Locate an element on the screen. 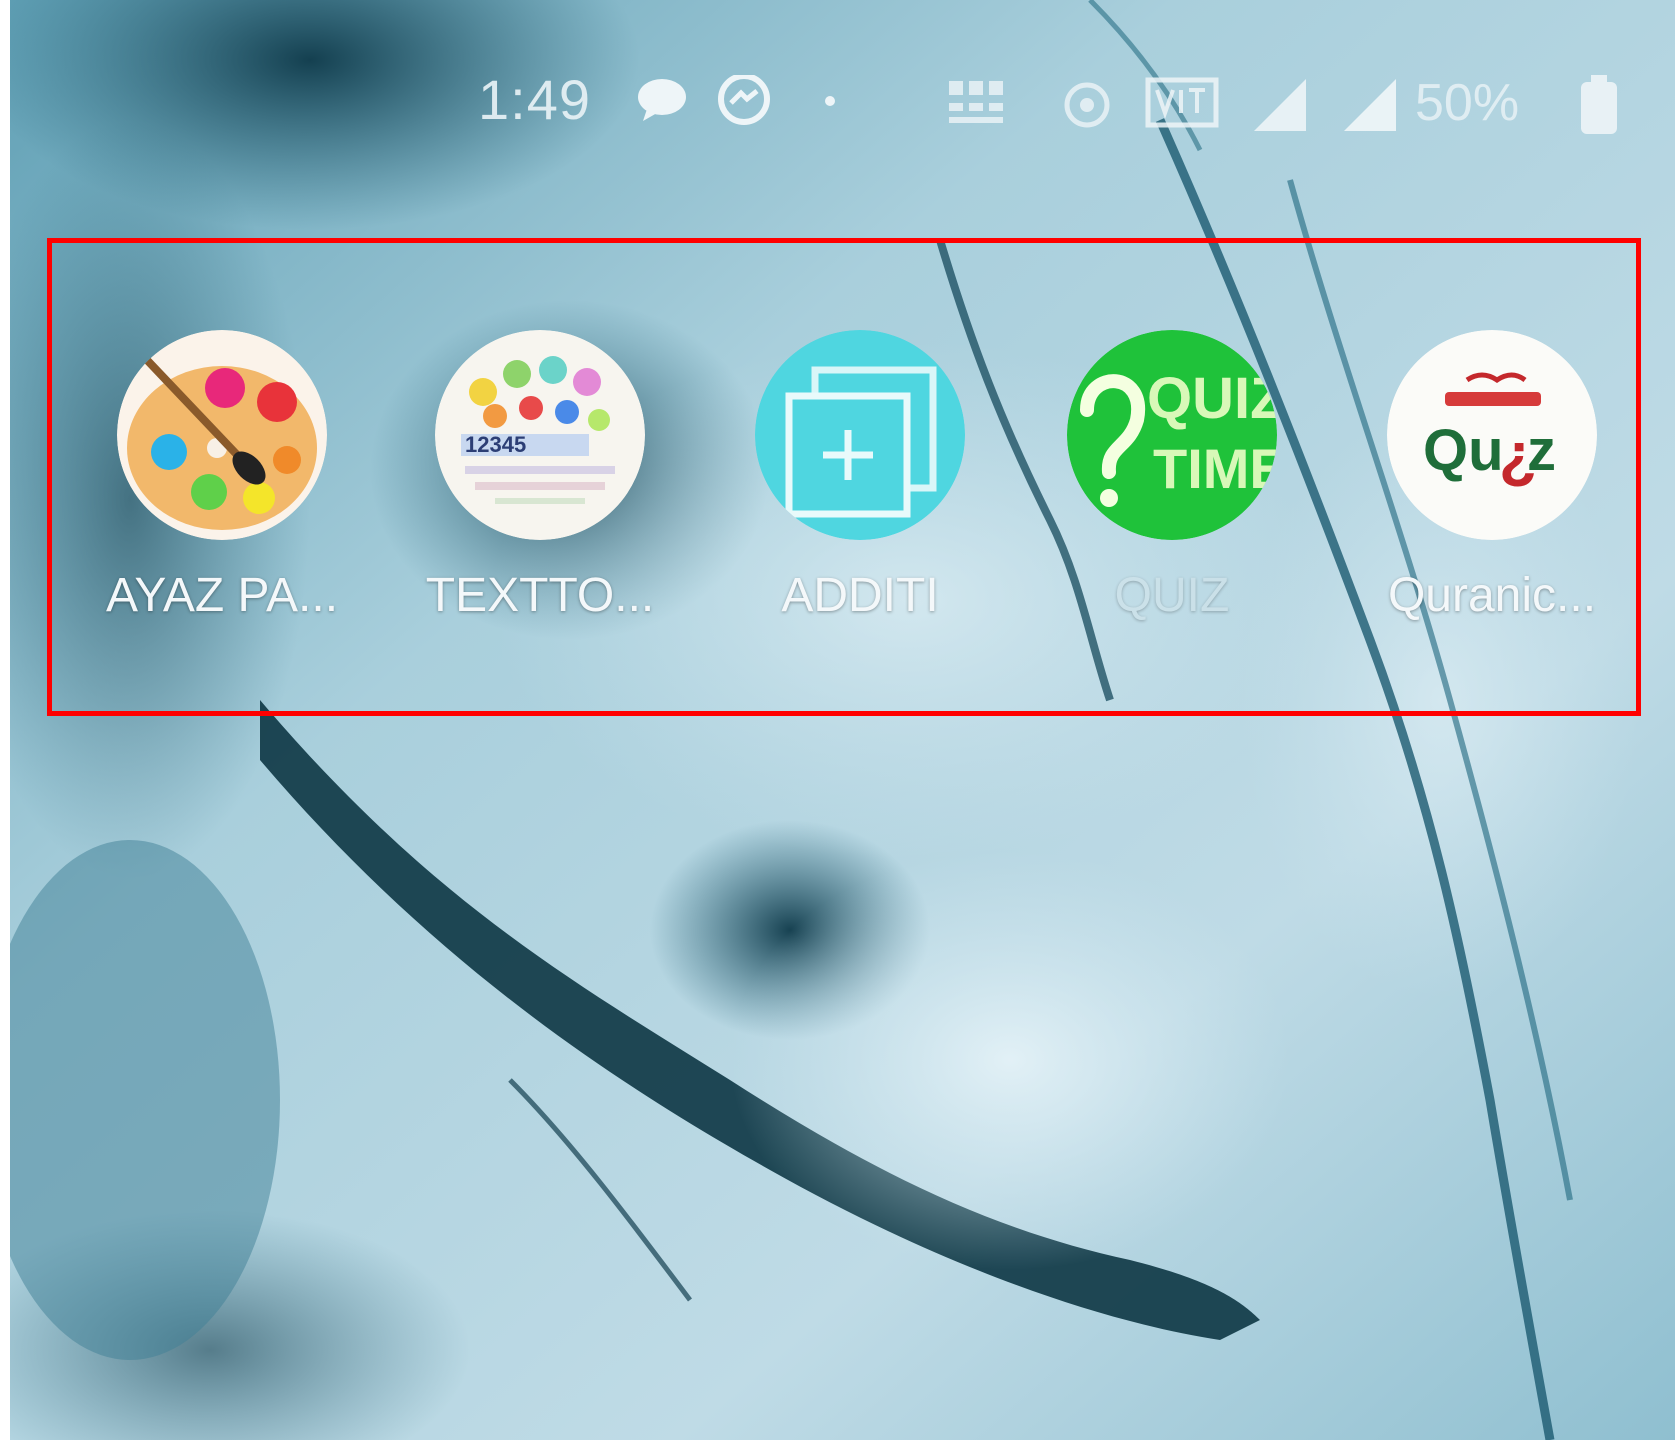 This screenshot has height=1440, width=1675. app-label-addition: ADDITI is located at coordinates (860, 595).